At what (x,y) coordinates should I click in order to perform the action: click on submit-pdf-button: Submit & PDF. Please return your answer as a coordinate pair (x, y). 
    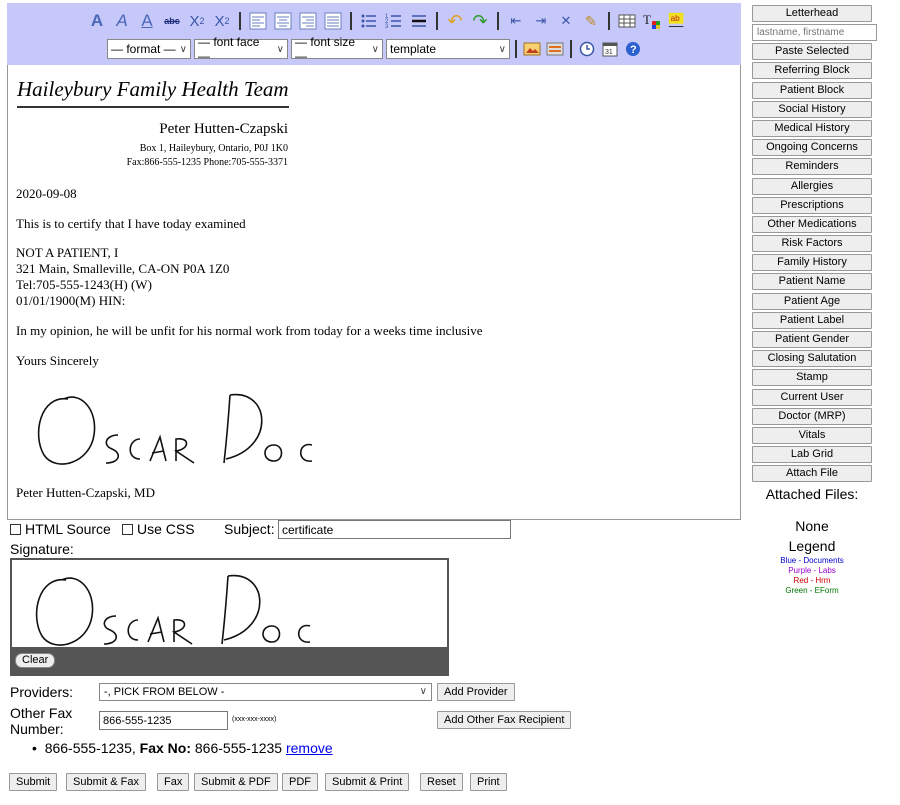
    Looking at the image, I should click on (236, 782).